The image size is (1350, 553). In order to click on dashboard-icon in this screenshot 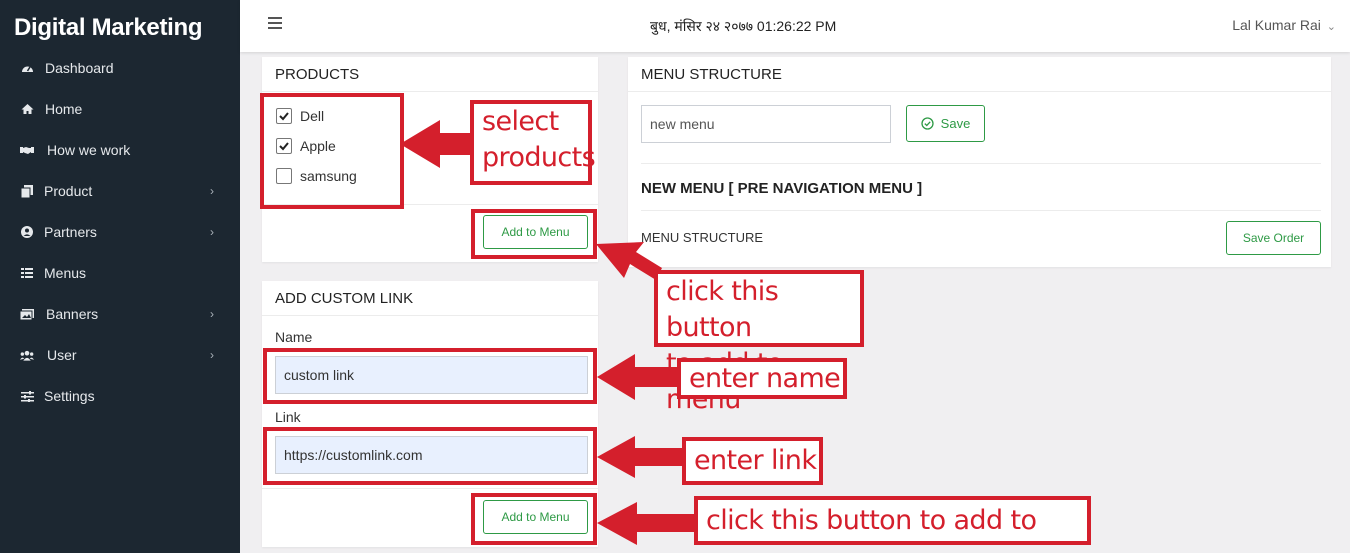, I will do `click(27, 68)`.